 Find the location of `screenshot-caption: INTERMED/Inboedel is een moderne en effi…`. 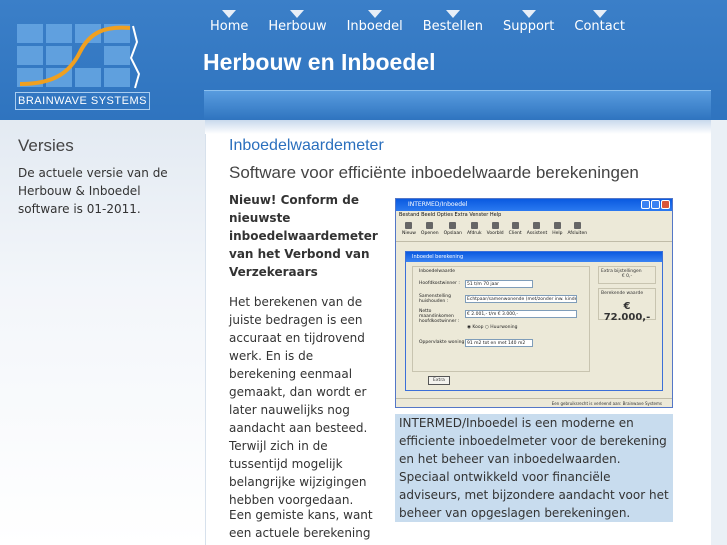

screenshot-caption: INTERMED/Inboedel is een moderne en effi… is located at coordinates (534, 468).